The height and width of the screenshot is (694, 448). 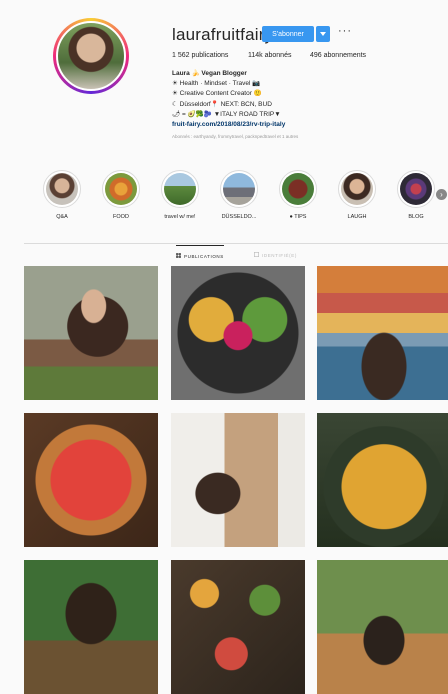 I want to click on username: laurafruitfairy, so click(x=223, y=34).